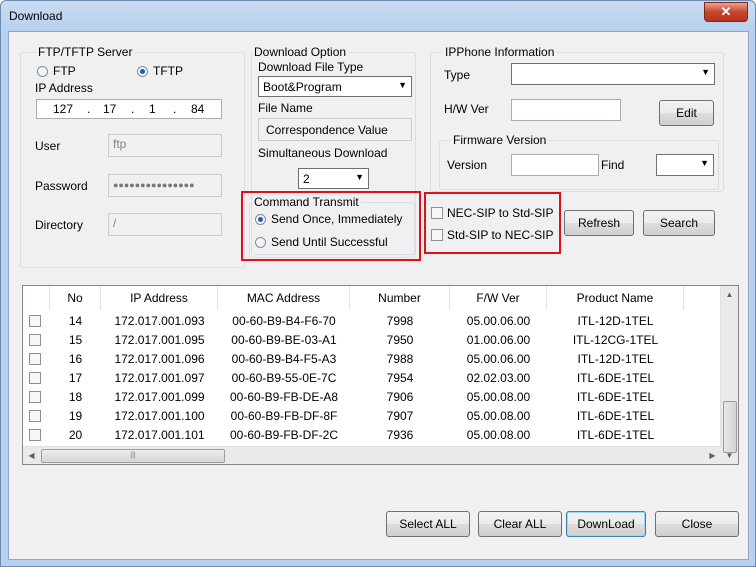  Describe the element at coordinates (615, 359) in the screenshot. I see `cell-product: ITL-12D-1TEL` at that location.